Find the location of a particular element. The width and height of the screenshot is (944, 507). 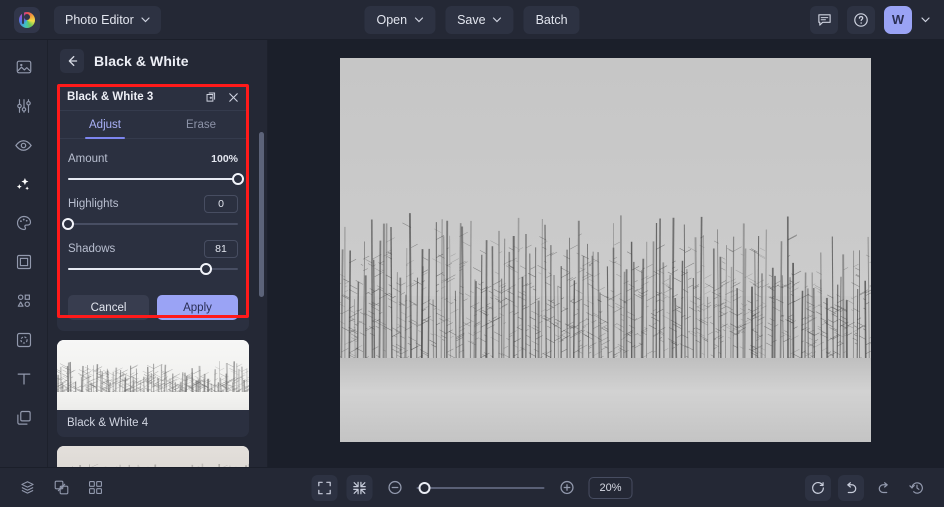

top-toolbar: Photo Editor Open Save Batch W is located at coordinates (472, 20).